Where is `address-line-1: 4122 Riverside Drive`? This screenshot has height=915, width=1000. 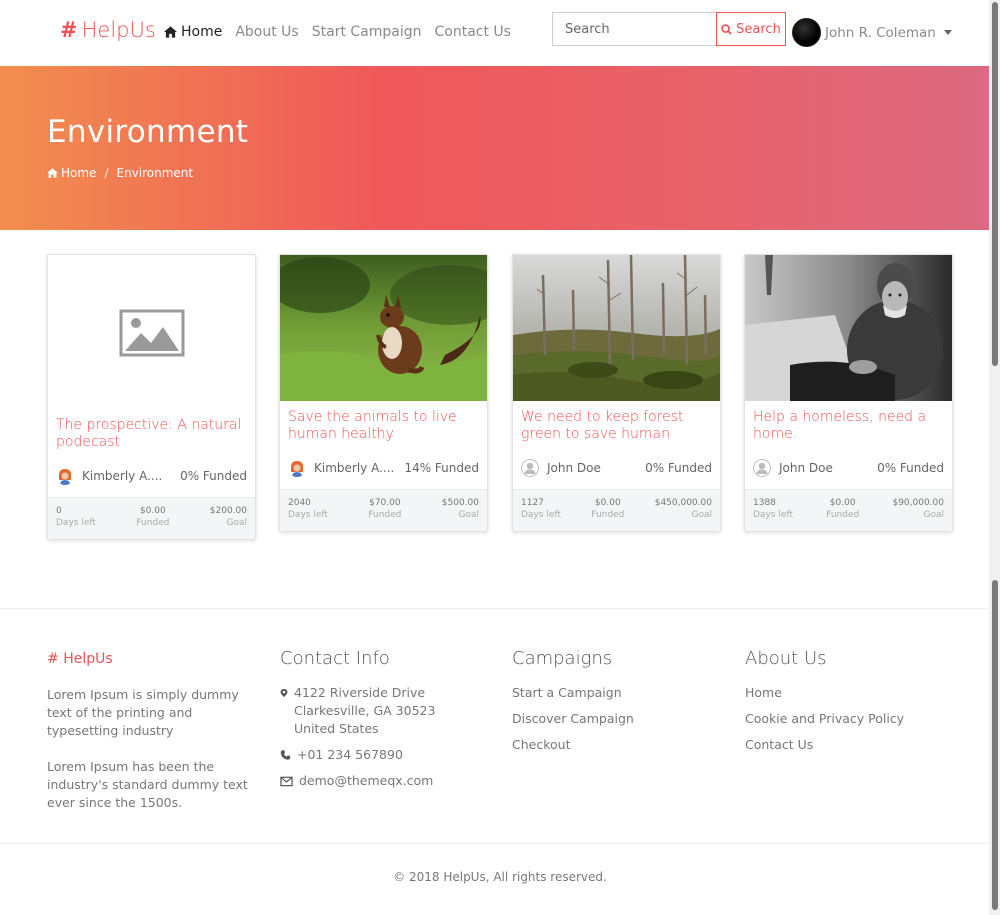 address-line-1: 4122 Riverside Drive is located at coordinates (360, 692).